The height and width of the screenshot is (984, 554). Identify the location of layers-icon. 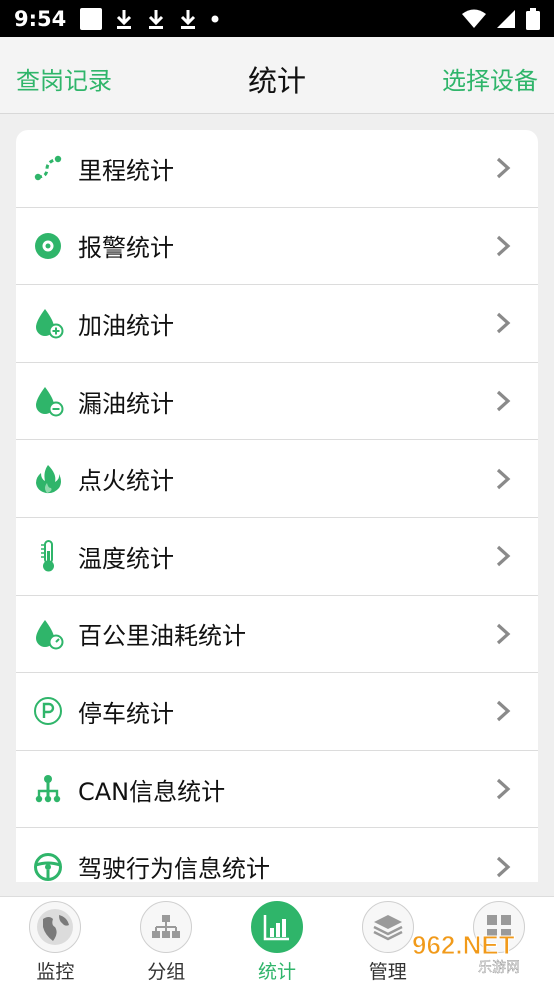
(387, 927).